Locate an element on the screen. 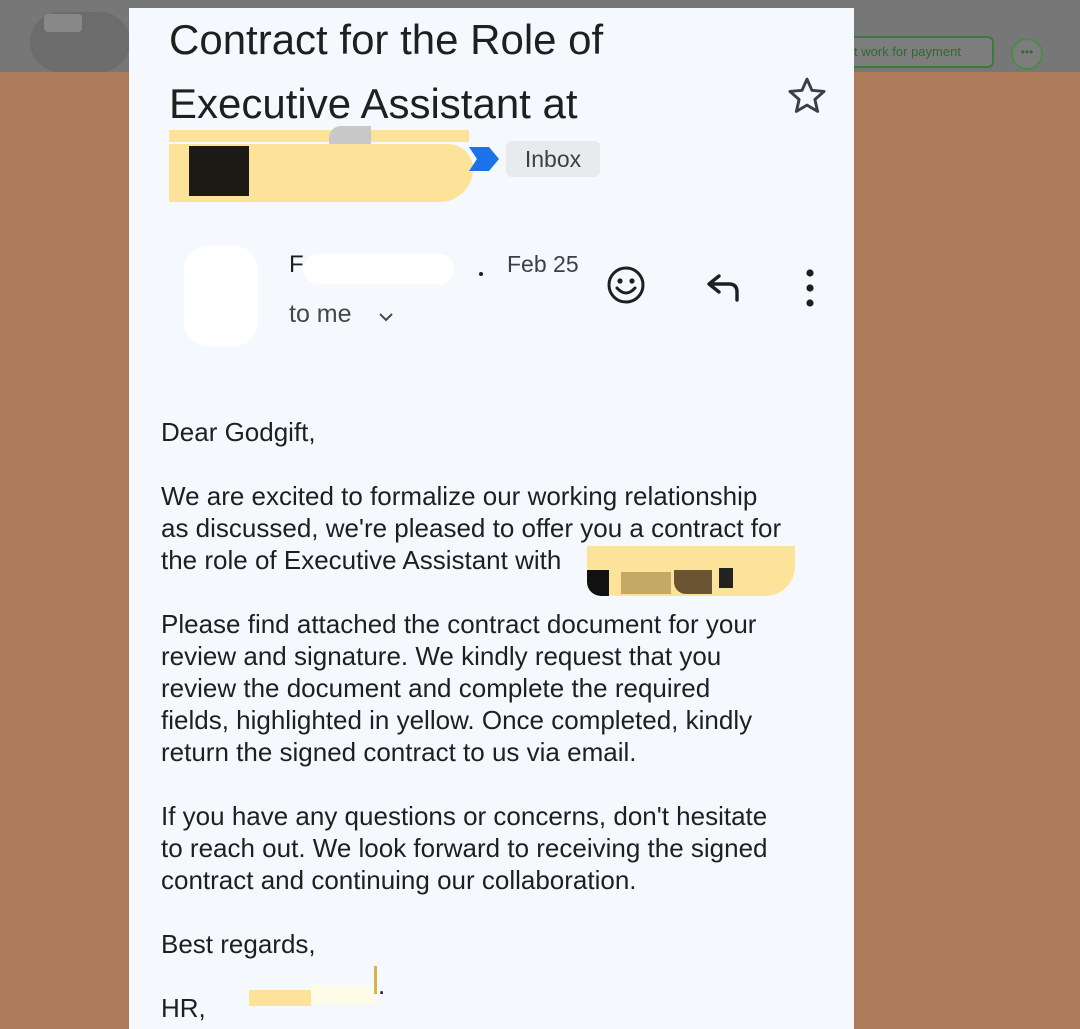 This screenshot has width=1080, height=1029. chevron-down-icon is located at coordinates (386, 317).